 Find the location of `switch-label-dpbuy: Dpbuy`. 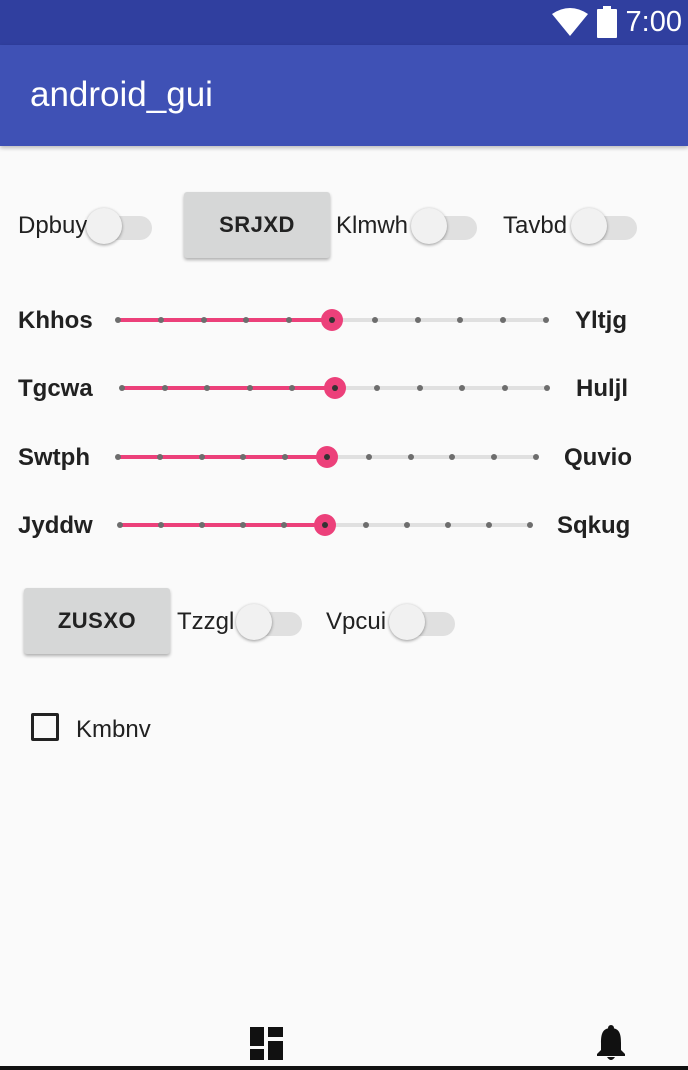

switch-label-dpbuy: Dpbuy is located at coordinates (53, 225).